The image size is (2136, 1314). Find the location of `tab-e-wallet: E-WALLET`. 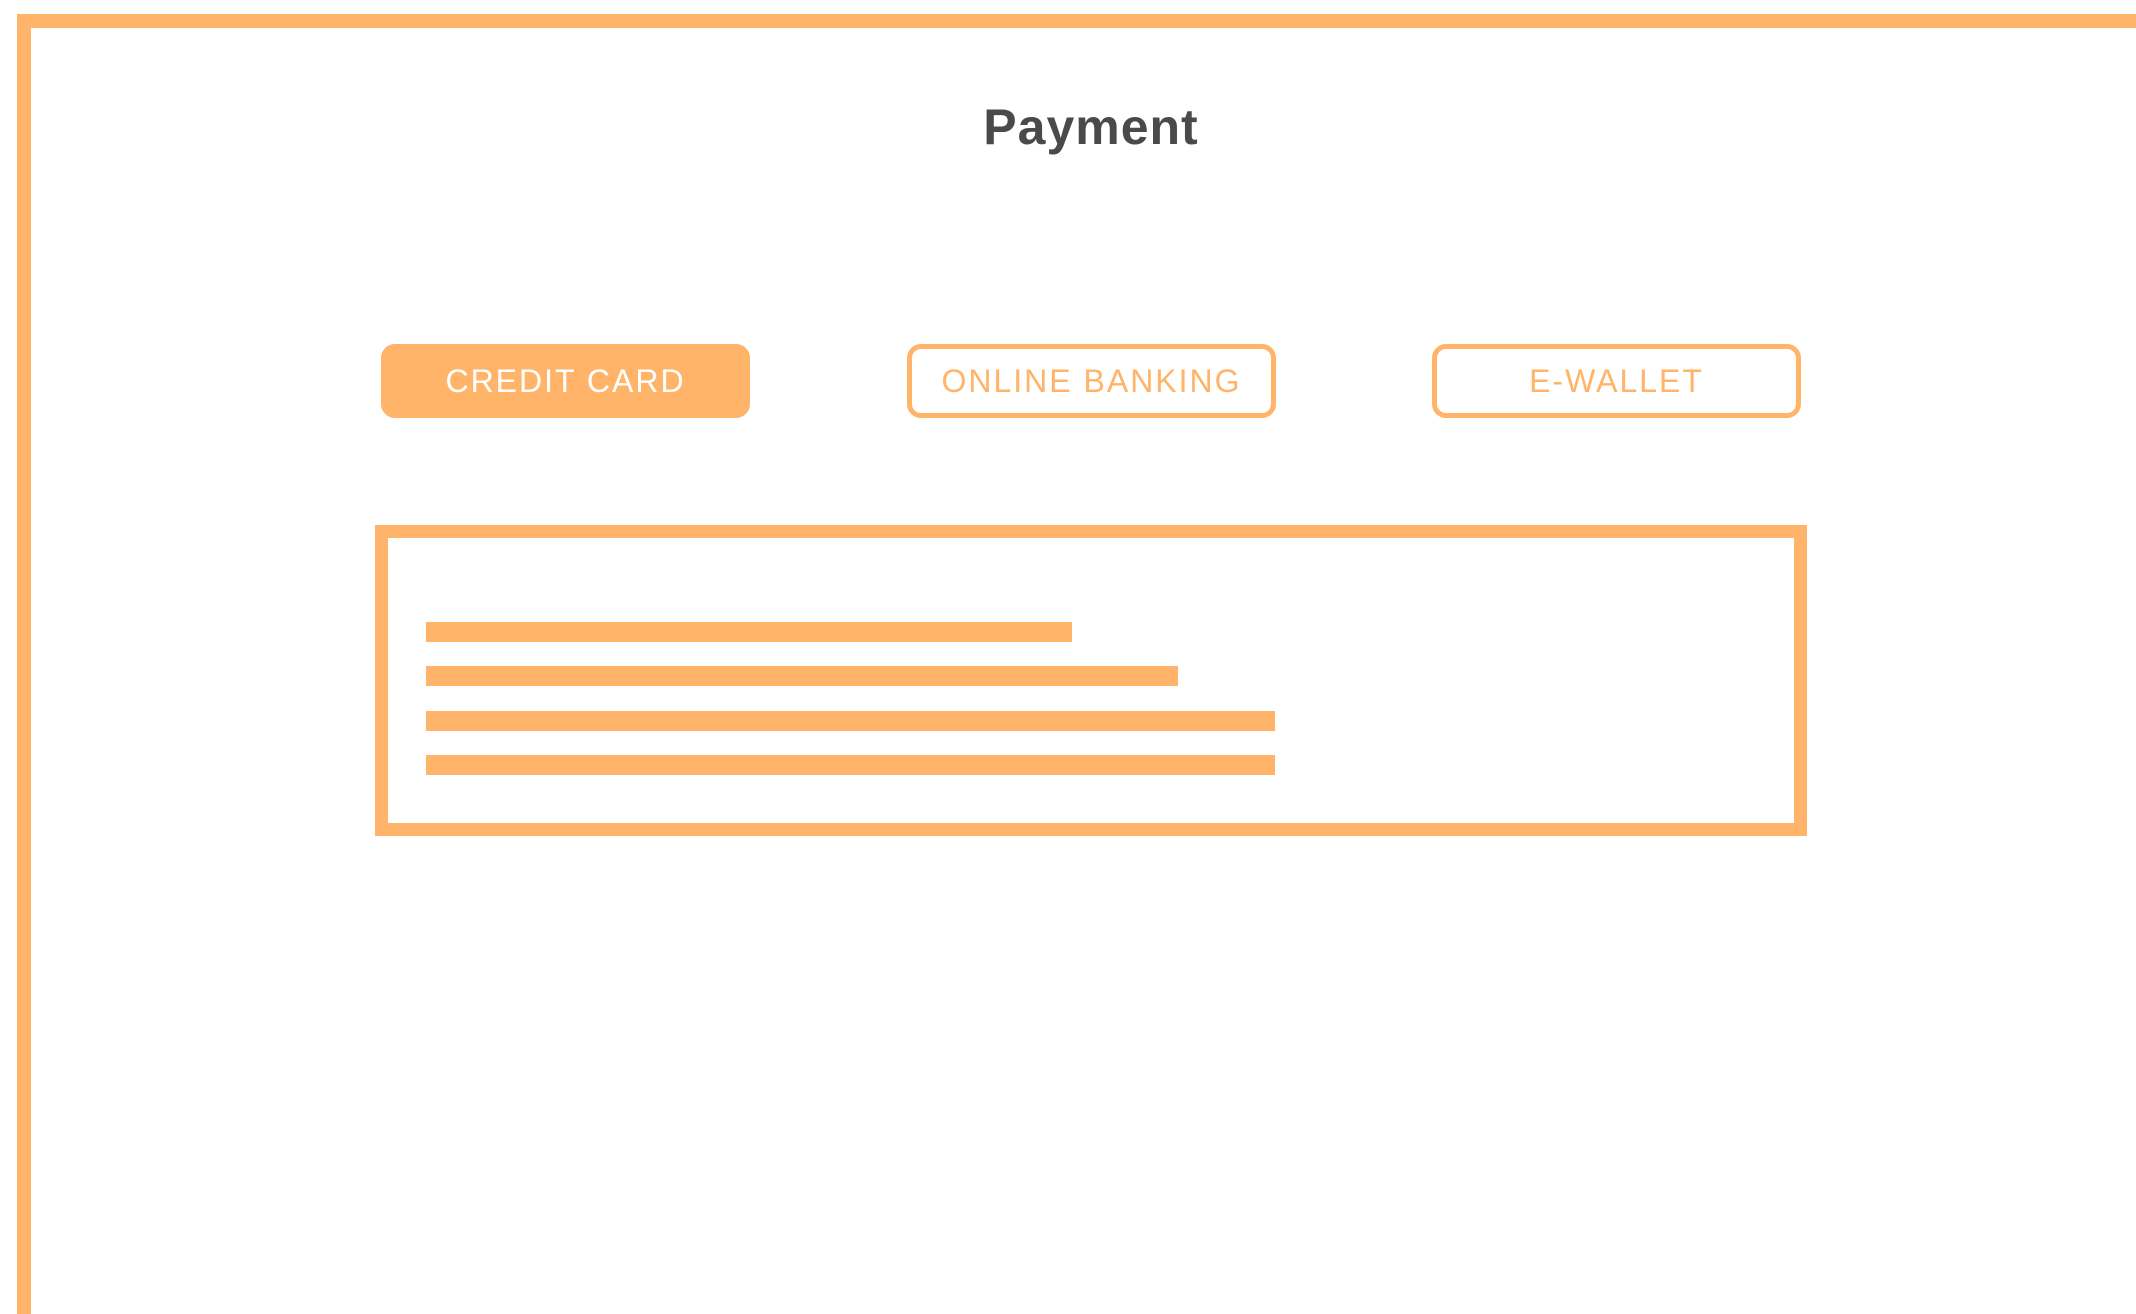

tab-e-wallet: E-WALLET is located at coordinates (1616, 381).